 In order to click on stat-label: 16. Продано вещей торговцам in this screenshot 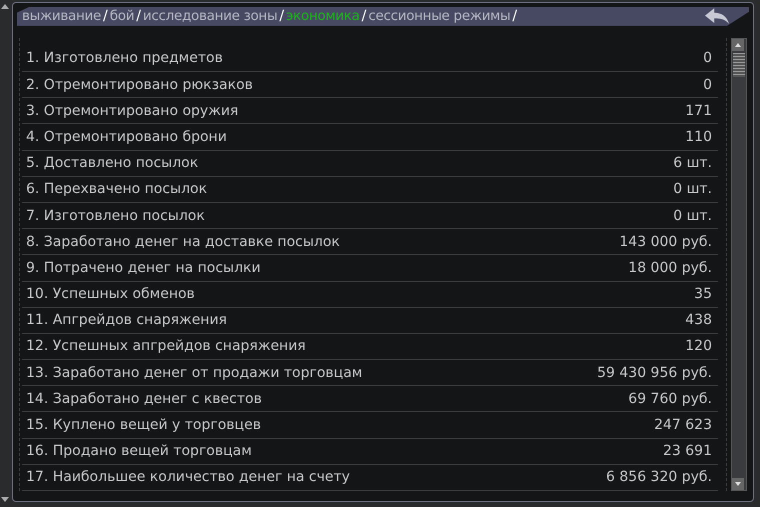, I will do `click(139, 451)`.